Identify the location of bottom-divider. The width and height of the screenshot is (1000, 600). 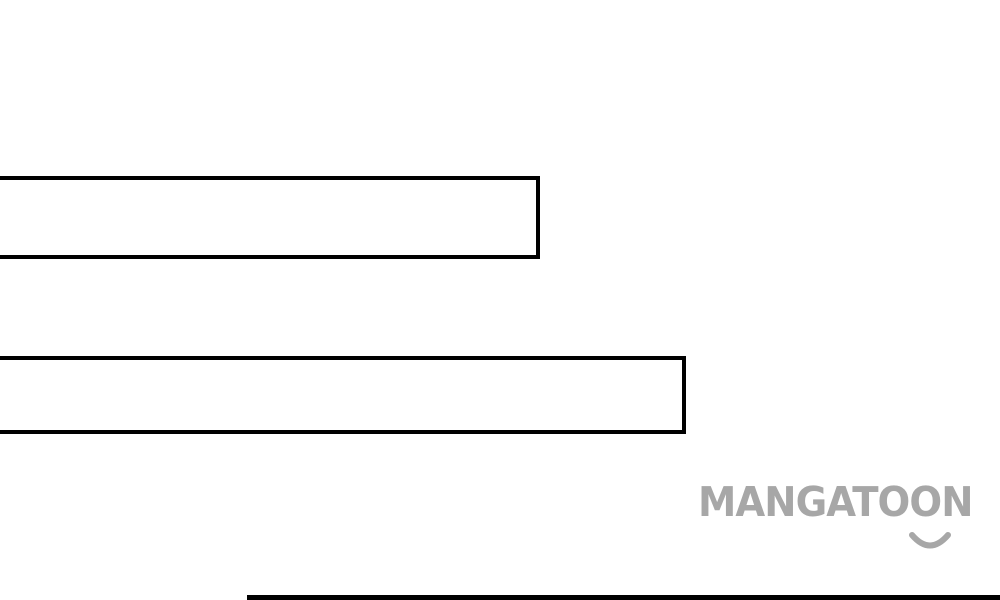
(623, 597).